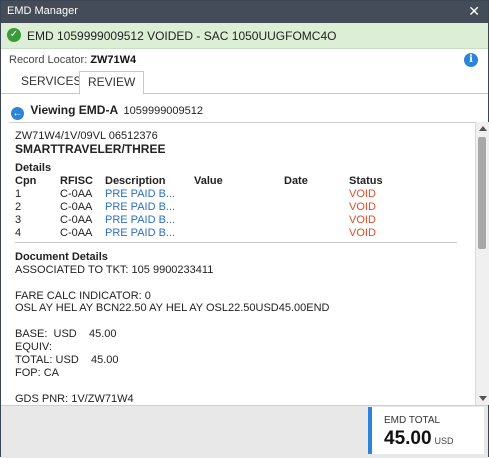 This screenshot has height=458, width=489. I want to click on scroll-up-icon, so click(483, 128).